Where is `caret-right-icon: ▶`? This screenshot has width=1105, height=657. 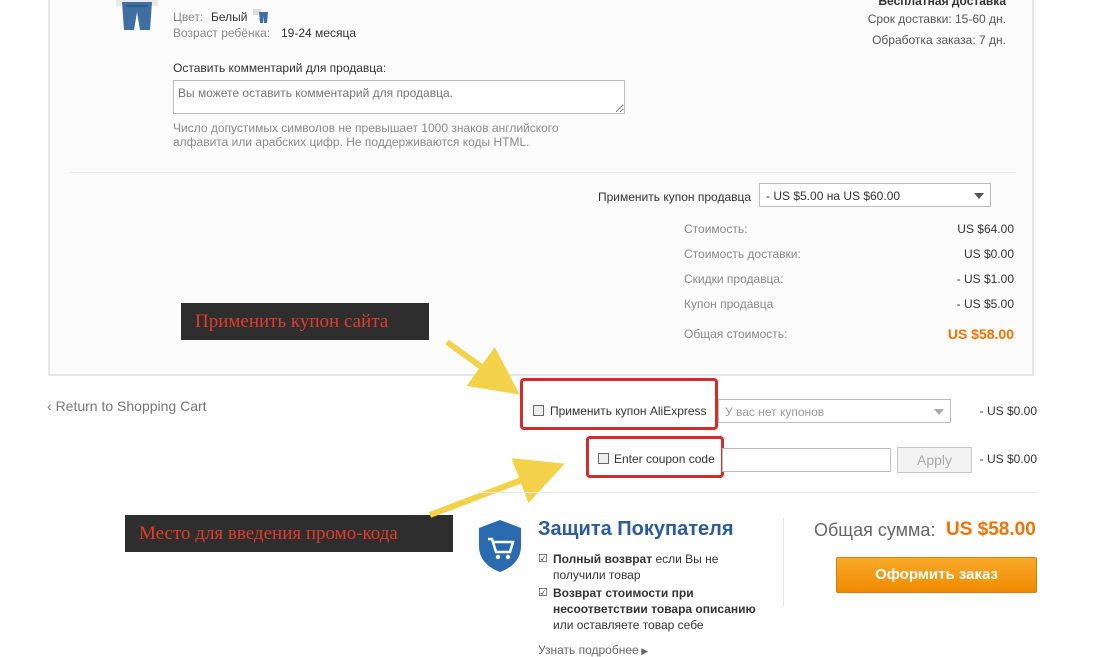 caret-right-icon: ▶ is located at coordinates (643, 651).